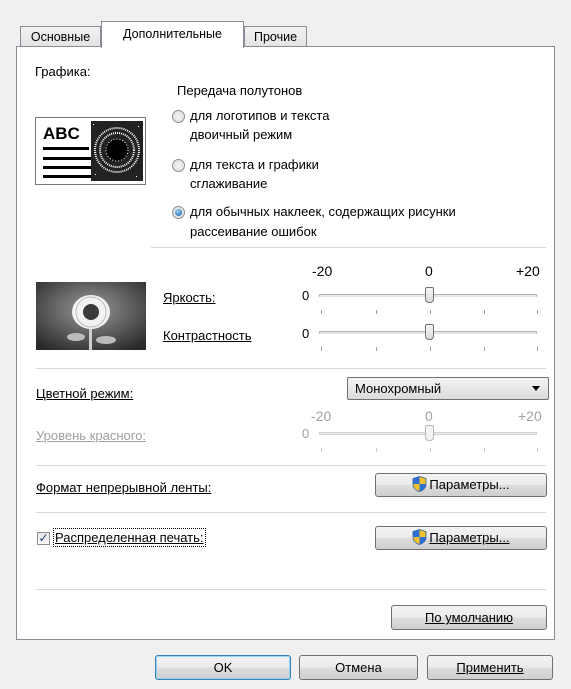  Describe the element at coordinates (398, 388) in the screenshot. I see `color-mode-selected-value: Монохромный` at that location.